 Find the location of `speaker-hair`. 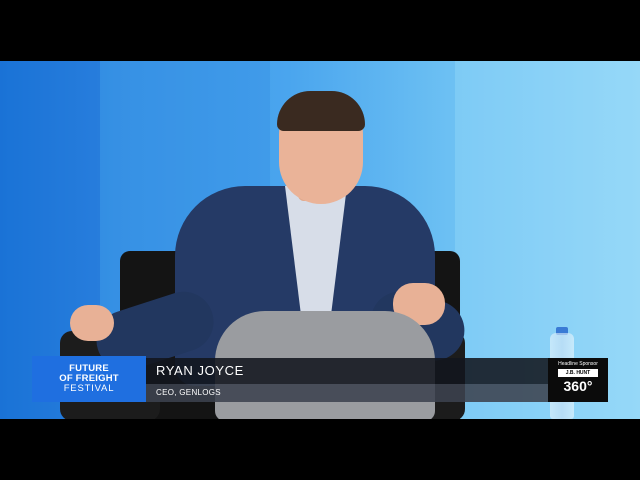

speaker-hair is located at coordinates (321, 111).